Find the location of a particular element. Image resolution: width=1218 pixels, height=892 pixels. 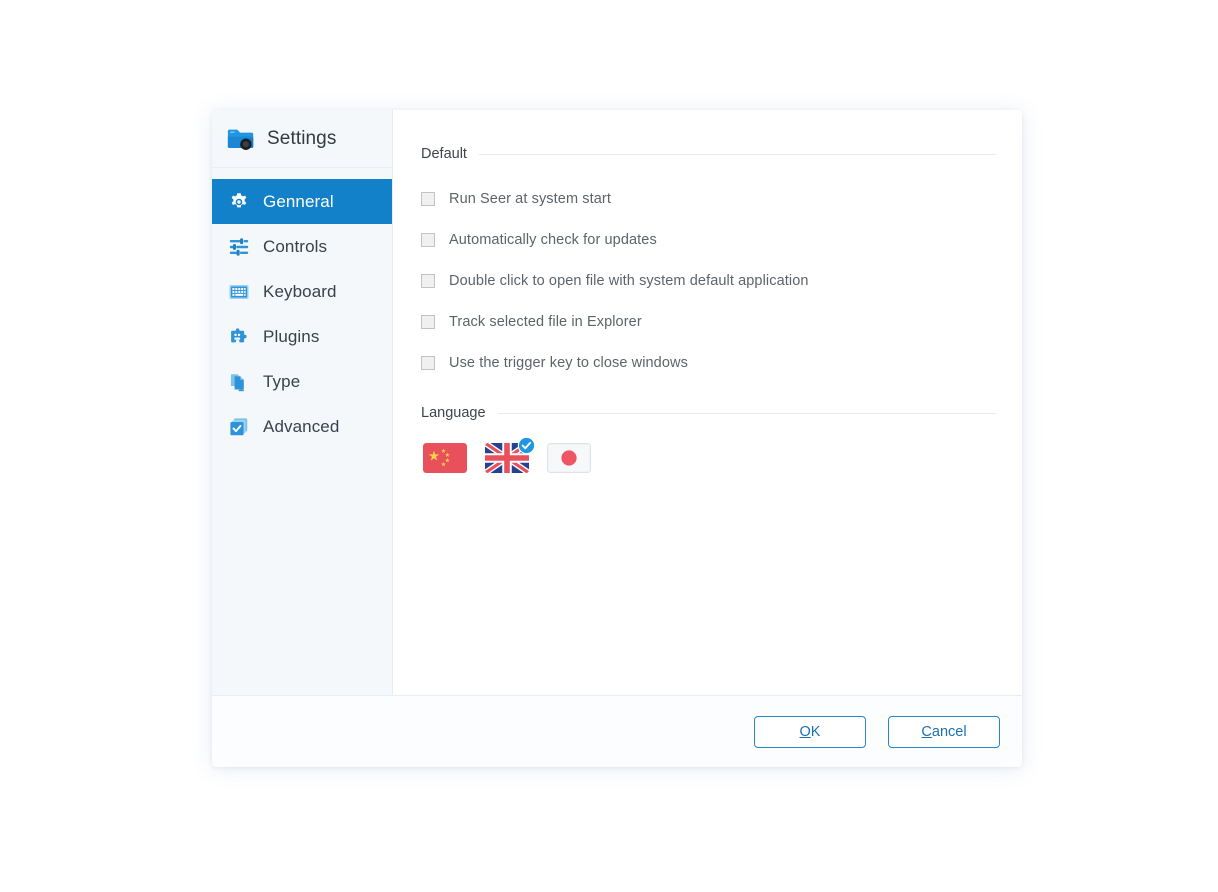

sidebar-item-label: Plugins is located at coordinates (291, 336).